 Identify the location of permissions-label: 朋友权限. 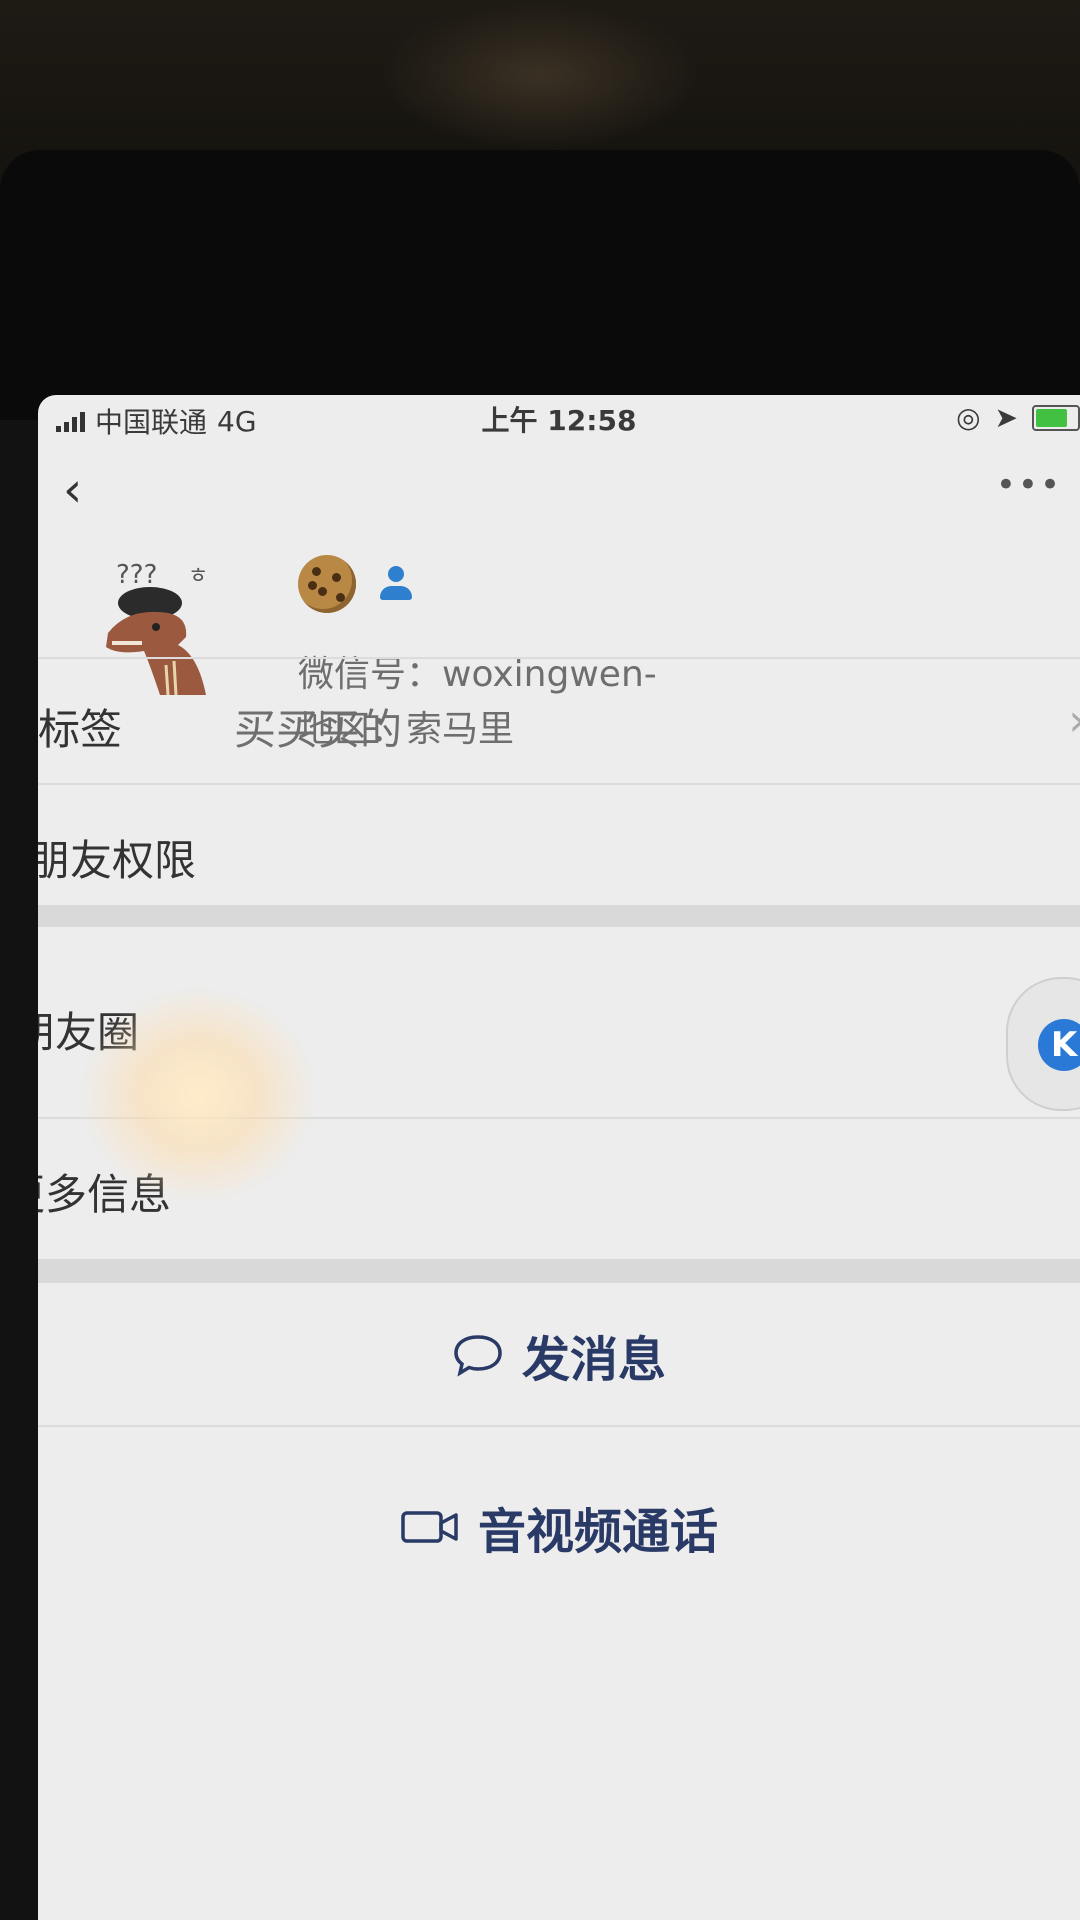
(117, 860).